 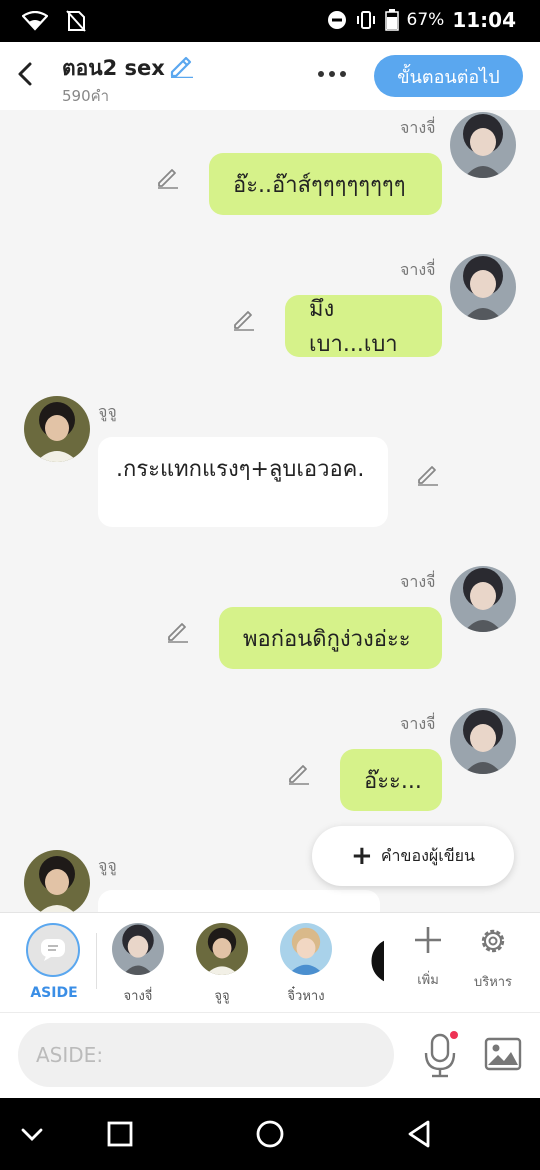 I want to click on header: ตอน2 sex 590คำ ขั้นตอนต่อไป, so click(x=270, y=76).